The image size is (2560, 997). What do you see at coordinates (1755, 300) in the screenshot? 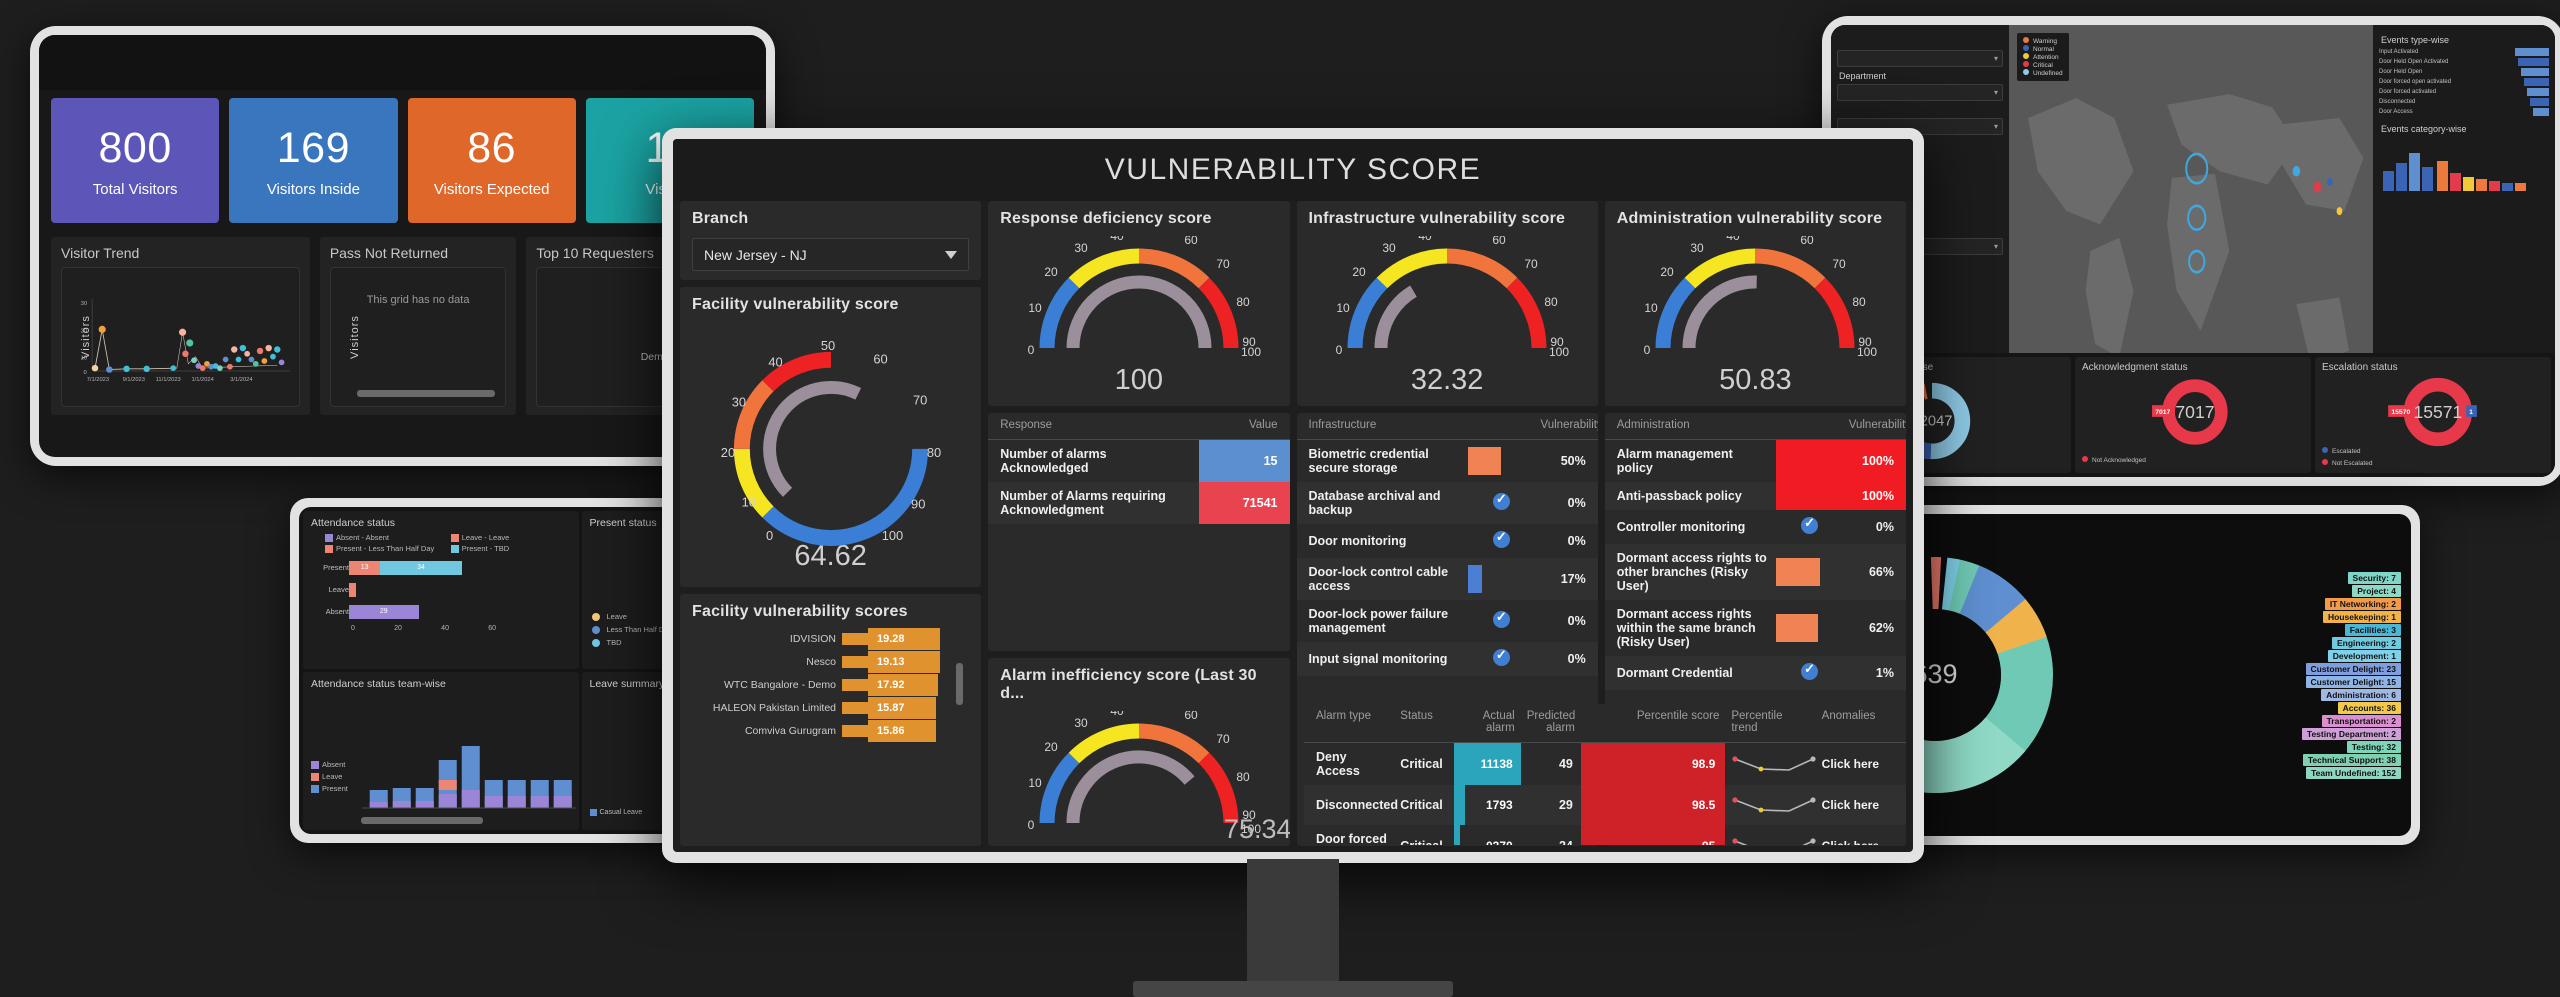
I see `administration-gauge: 0 10 20 30 40 50 60 70 80` at bounding box center [1755, 300].